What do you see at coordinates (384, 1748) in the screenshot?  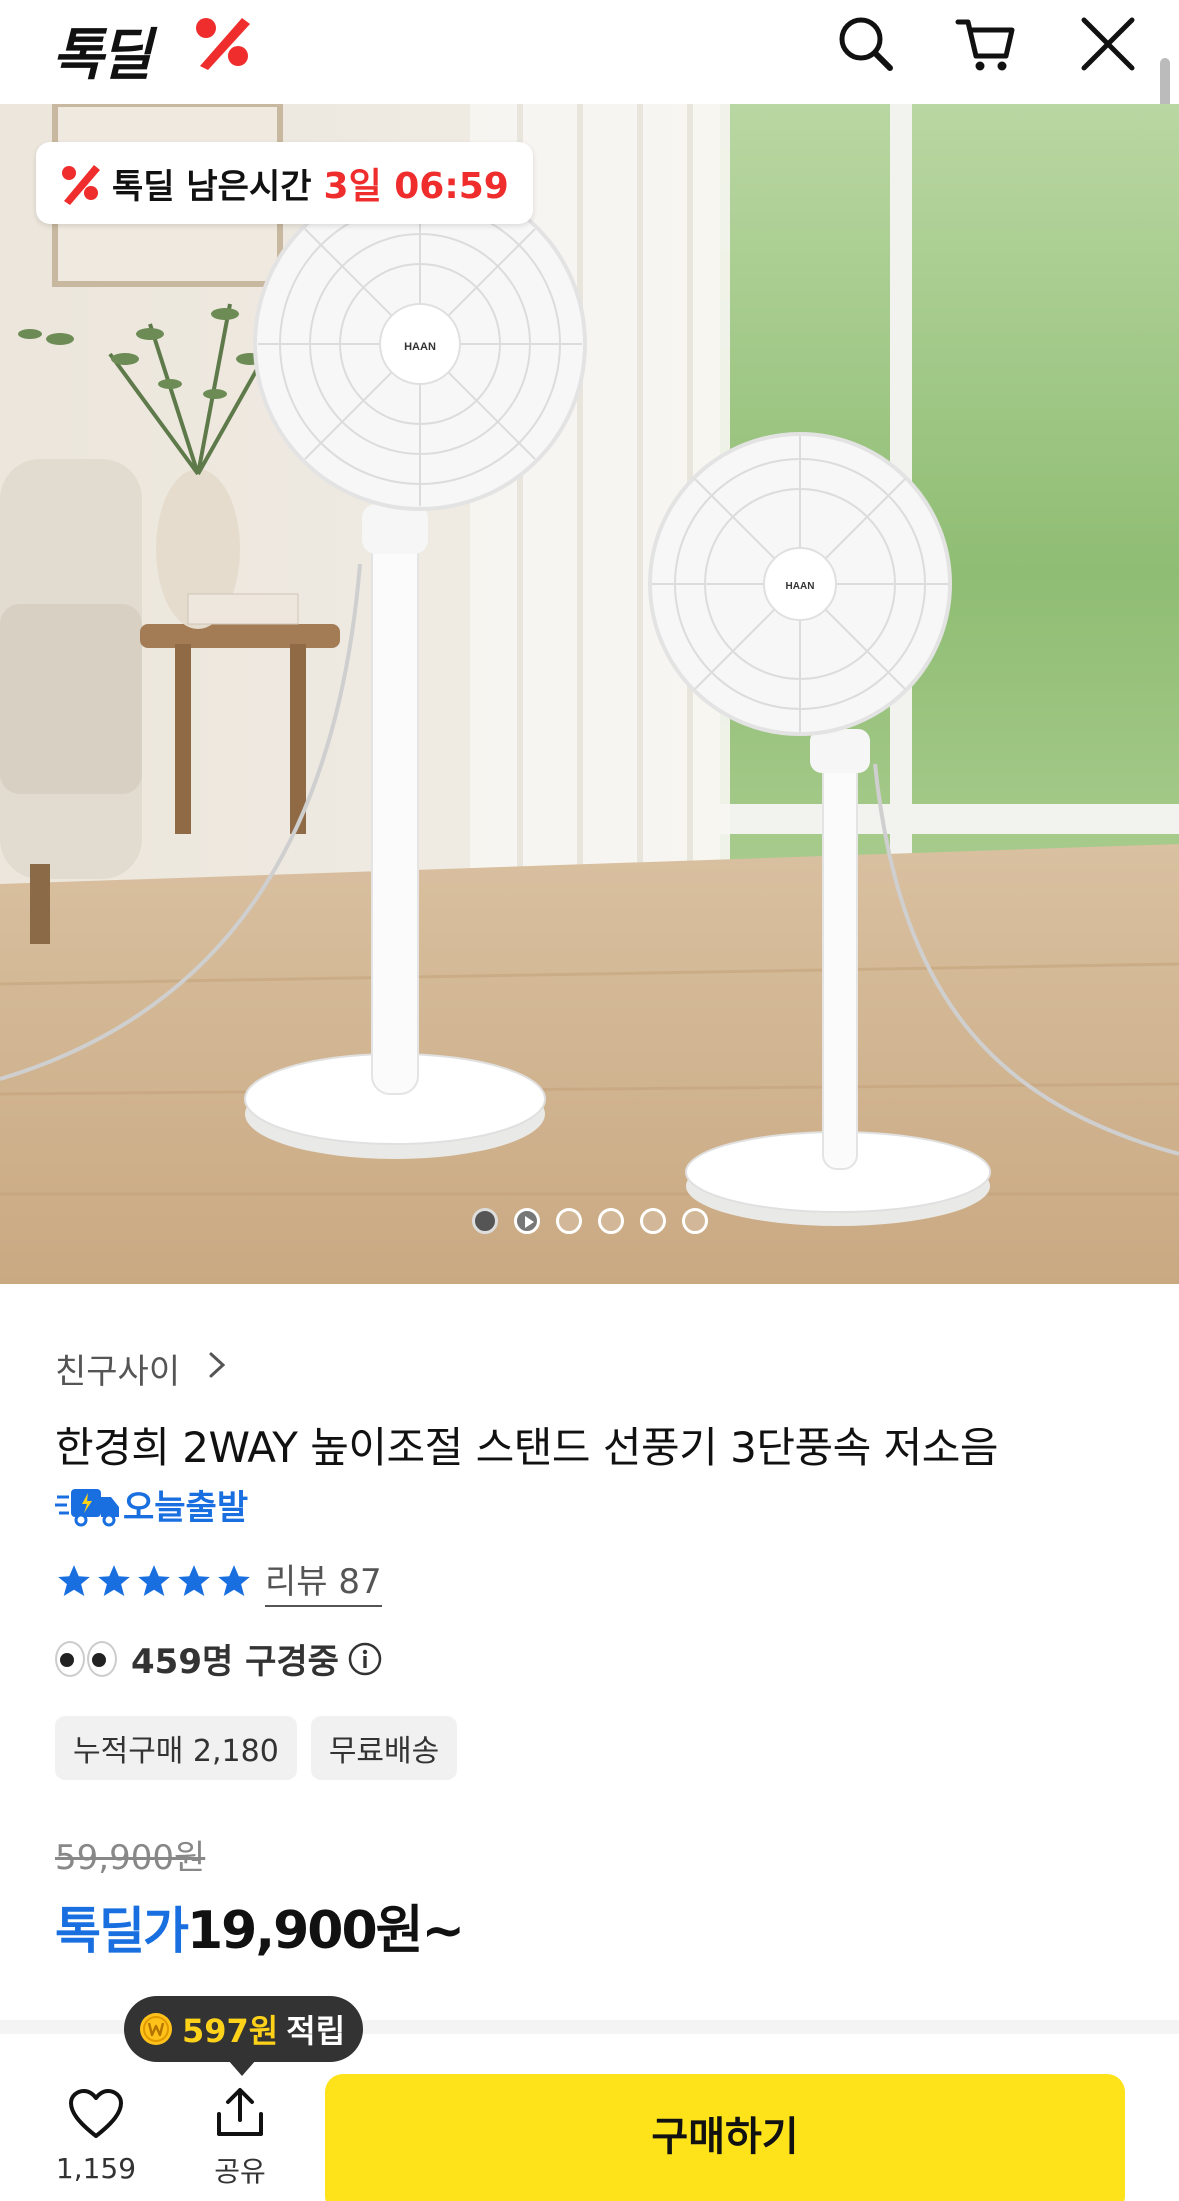 I see `free-shipping-chip: 무료배송` at bounding box center [384, 1748].